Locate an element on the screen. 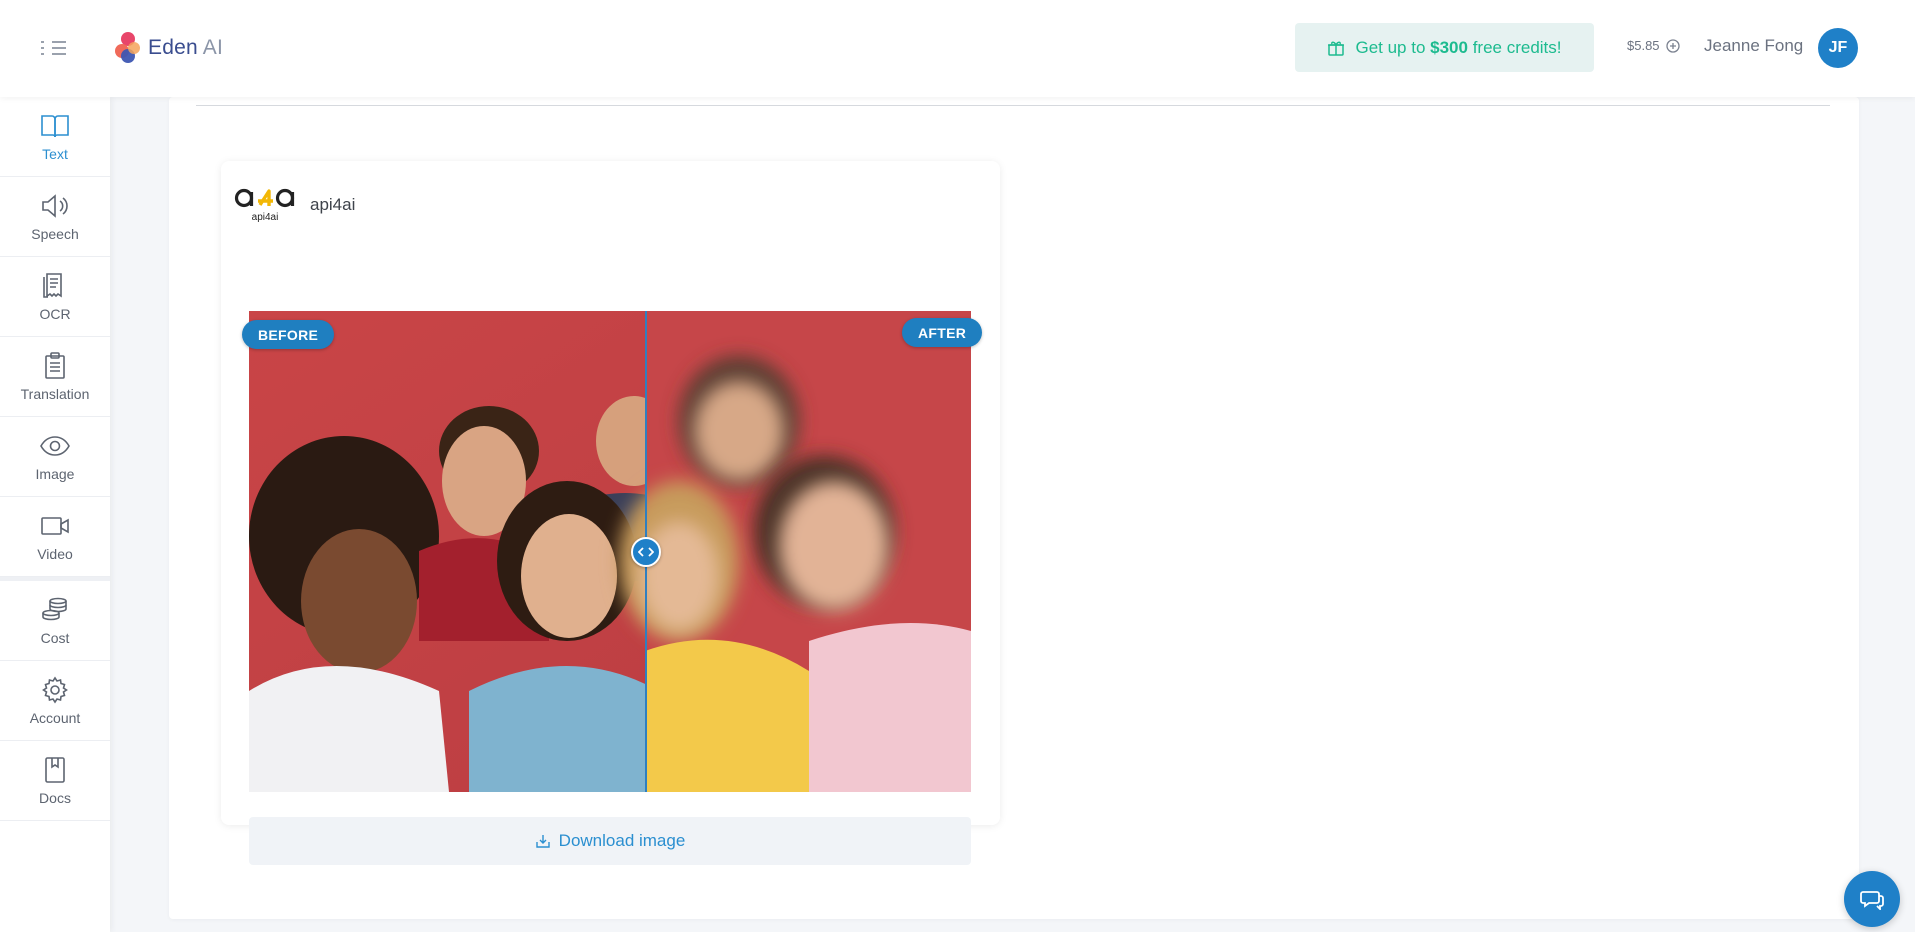 The width and height of the screenshot is (1915, 932). credit-balance: $5.85 is located at coordinates (1653, 45).